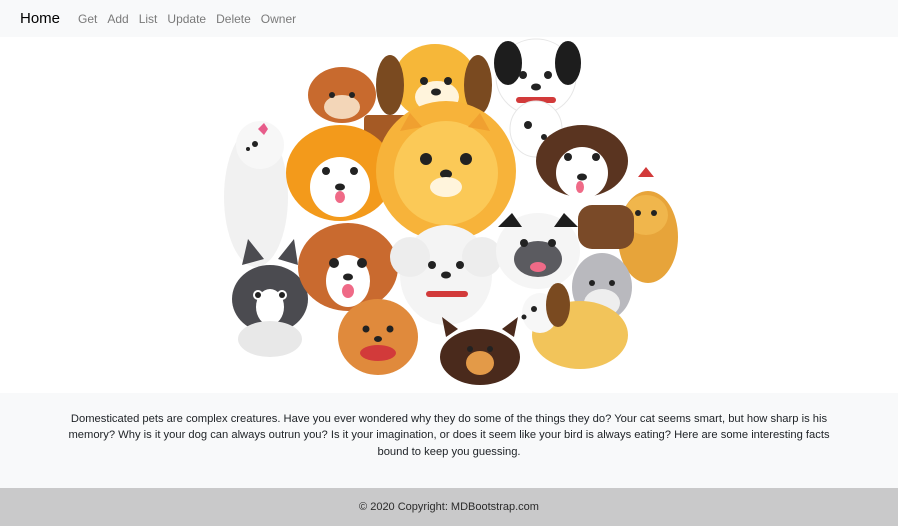 The width and height of the screenshot is (898, 526). What do you see at coordinates (148, 19) in the screenshot?
I see `nav-link-list: List` at bounding box center [148, 19].